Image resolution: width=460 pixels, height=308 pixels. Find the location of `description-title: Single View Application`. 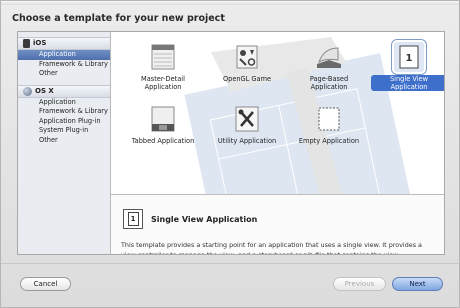

description-title: Single View Application is located at coordinates (204, 219).